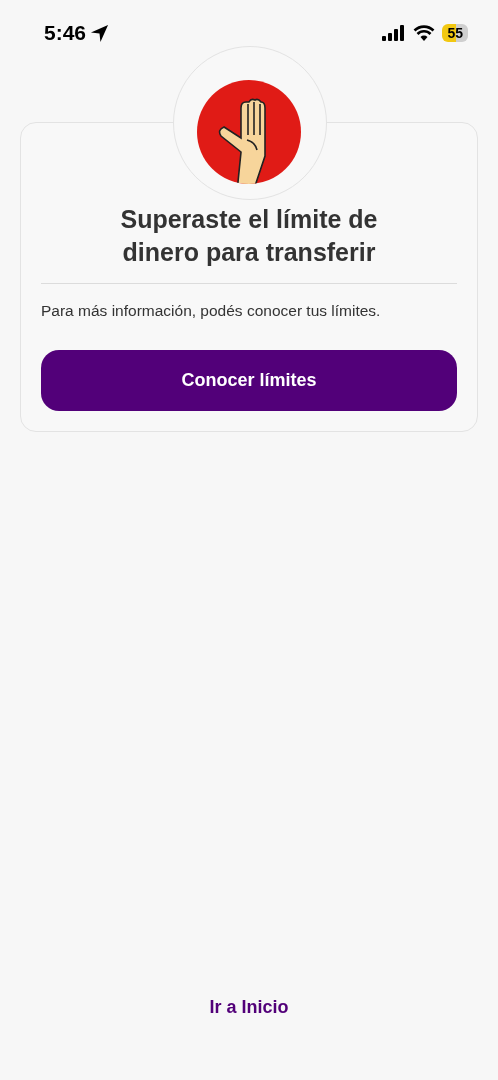  What do you see at coordinates (100, 33) in the screenshot?
I see `location-arrow-icon` at bounding box center [100, 33].